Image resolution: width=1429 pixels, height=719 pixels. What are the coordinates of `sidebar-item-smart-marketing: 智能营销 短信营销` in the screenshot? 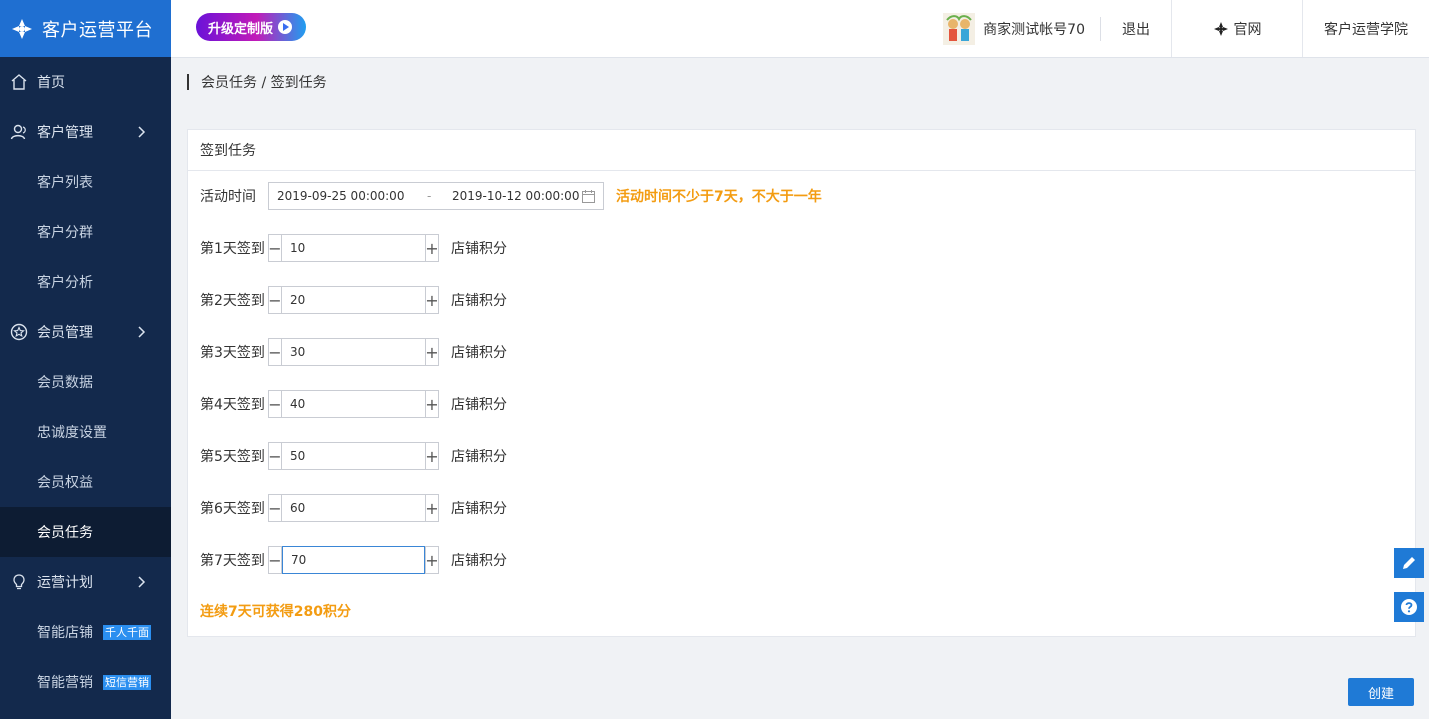 It's located at (85, 682).